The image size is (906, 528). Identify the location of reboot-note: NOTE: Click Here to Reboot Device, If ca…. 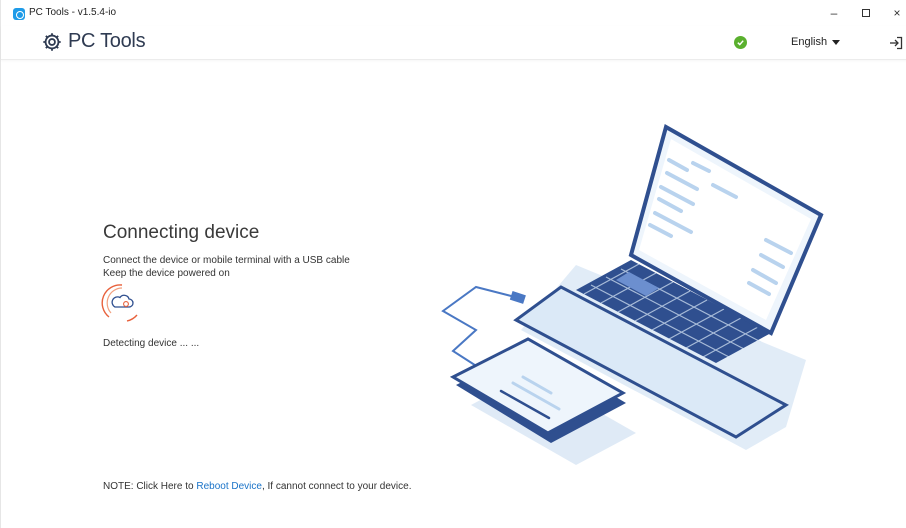
(257, 486).